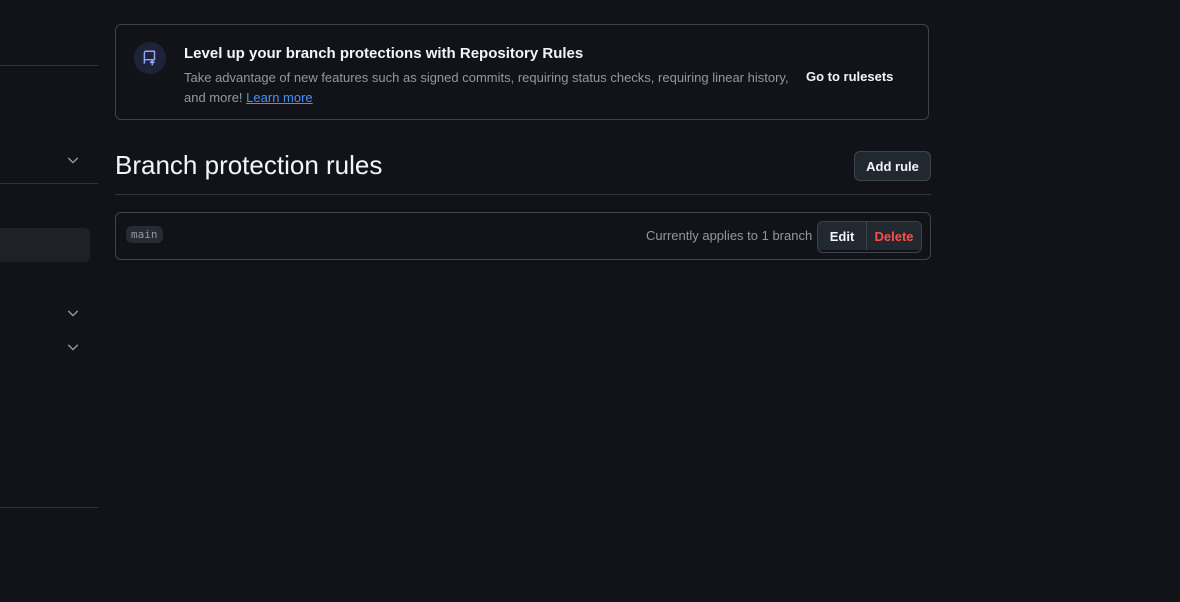 The height and width of the screenshot is (602, 1180). What do you see at coordinates (279, 97) in the screenshot?
I see `learn-more-link: Learn more` at bounding box center [279, 97].